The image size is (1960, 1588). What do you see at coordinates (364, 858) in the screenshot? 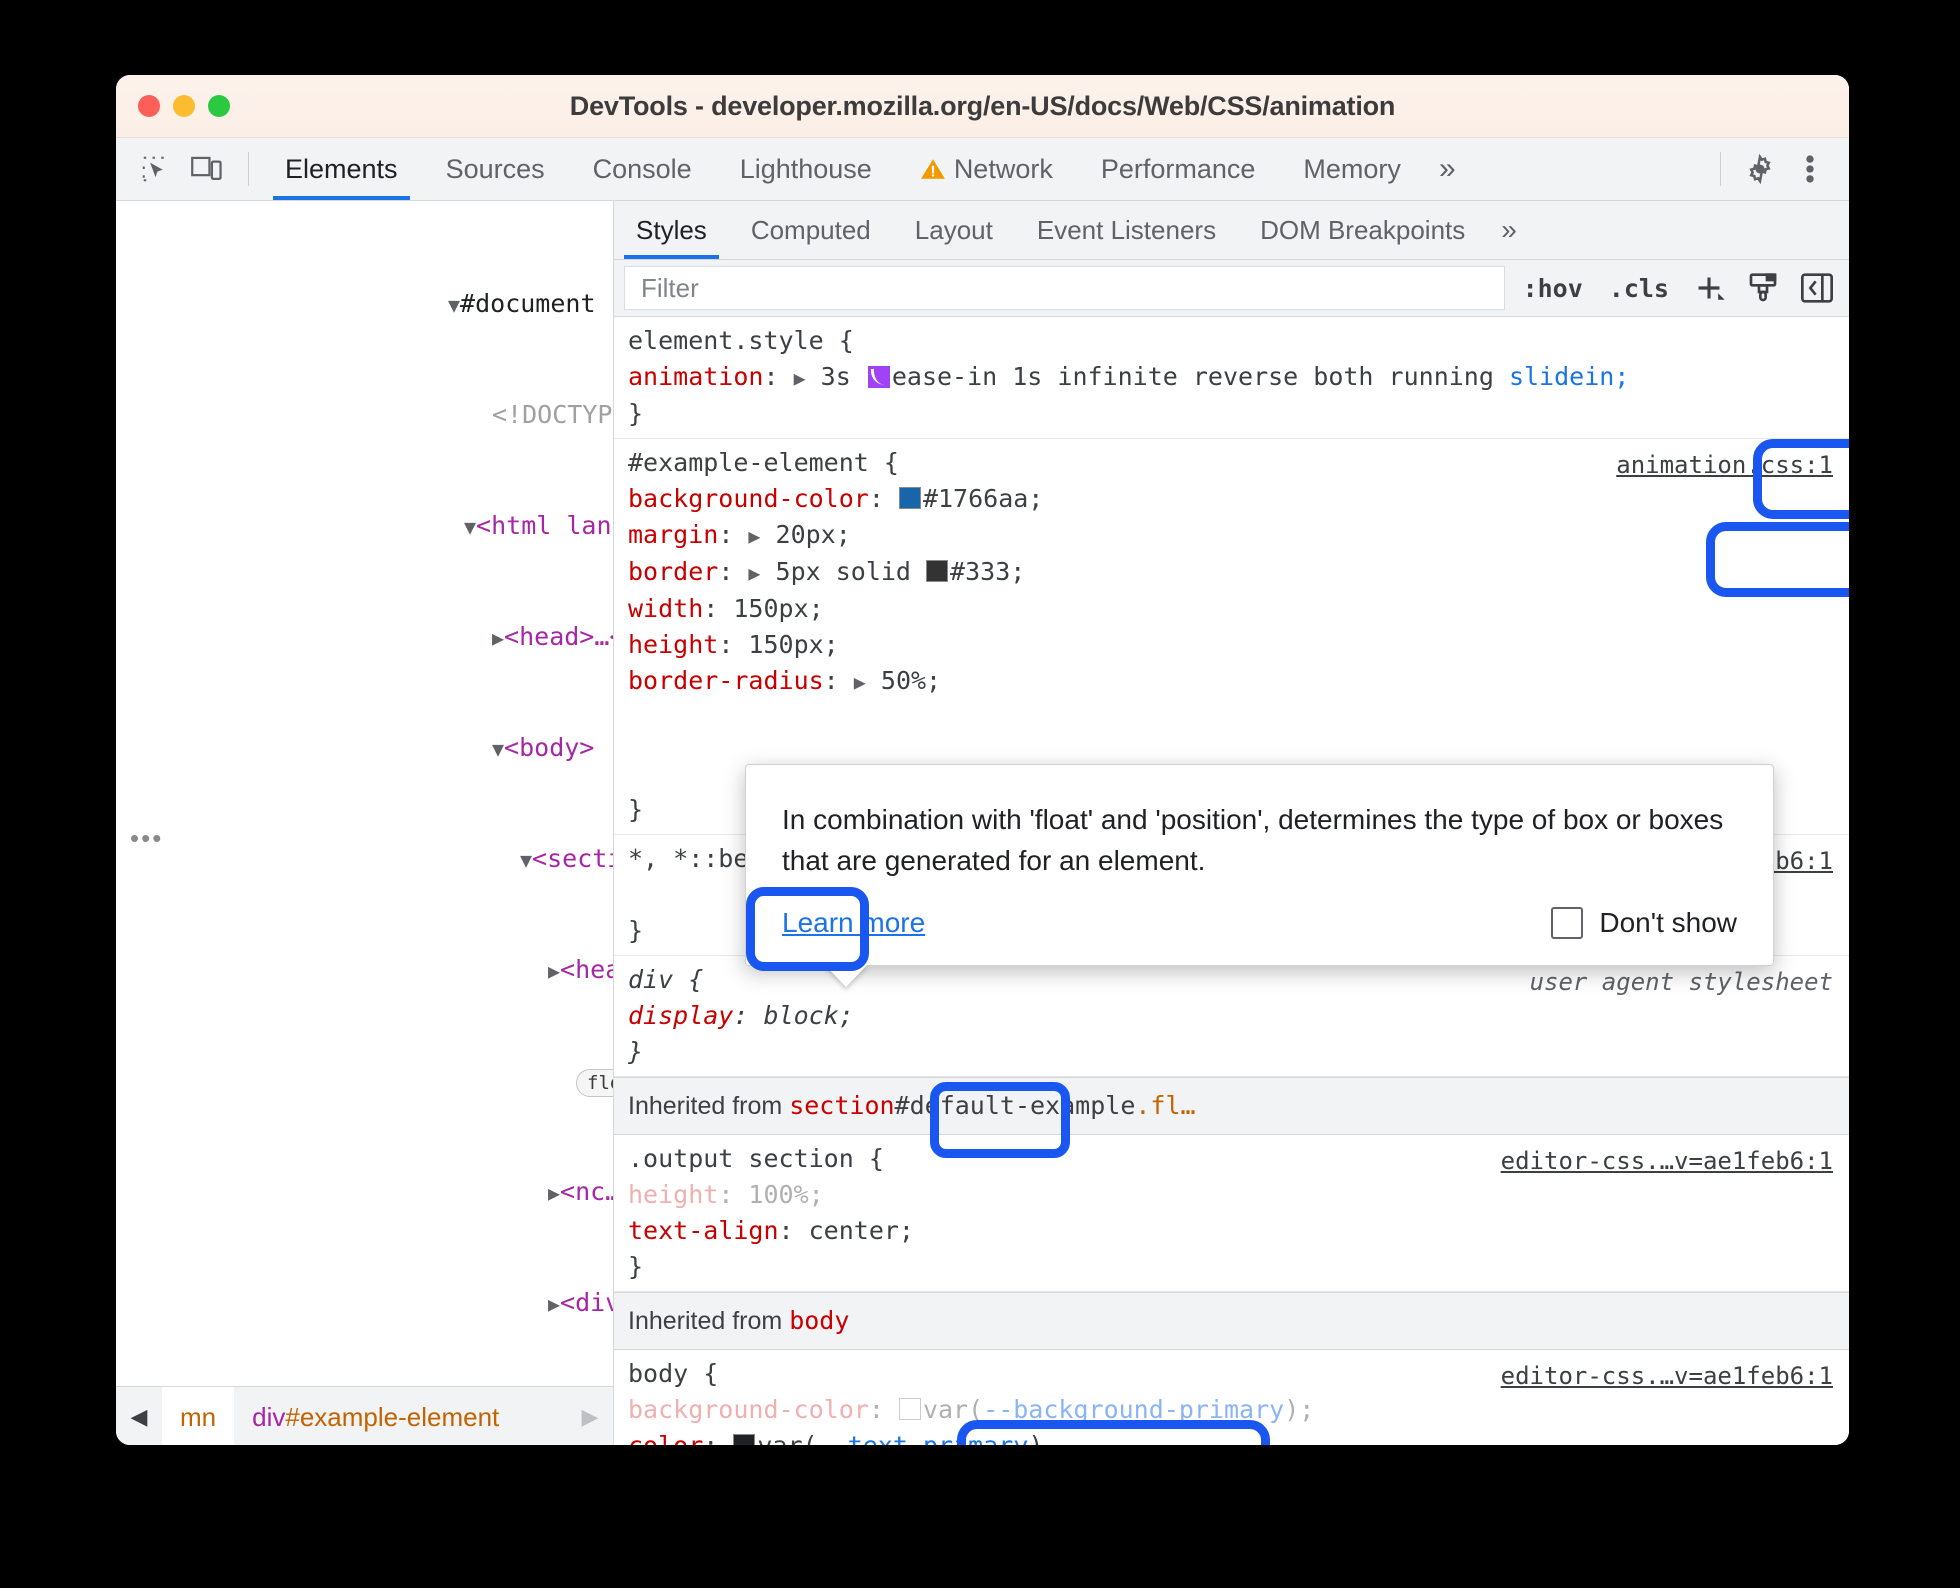
I see `dom-row-section: ▼<section id="default-example">` at bounding box center [364, 858].